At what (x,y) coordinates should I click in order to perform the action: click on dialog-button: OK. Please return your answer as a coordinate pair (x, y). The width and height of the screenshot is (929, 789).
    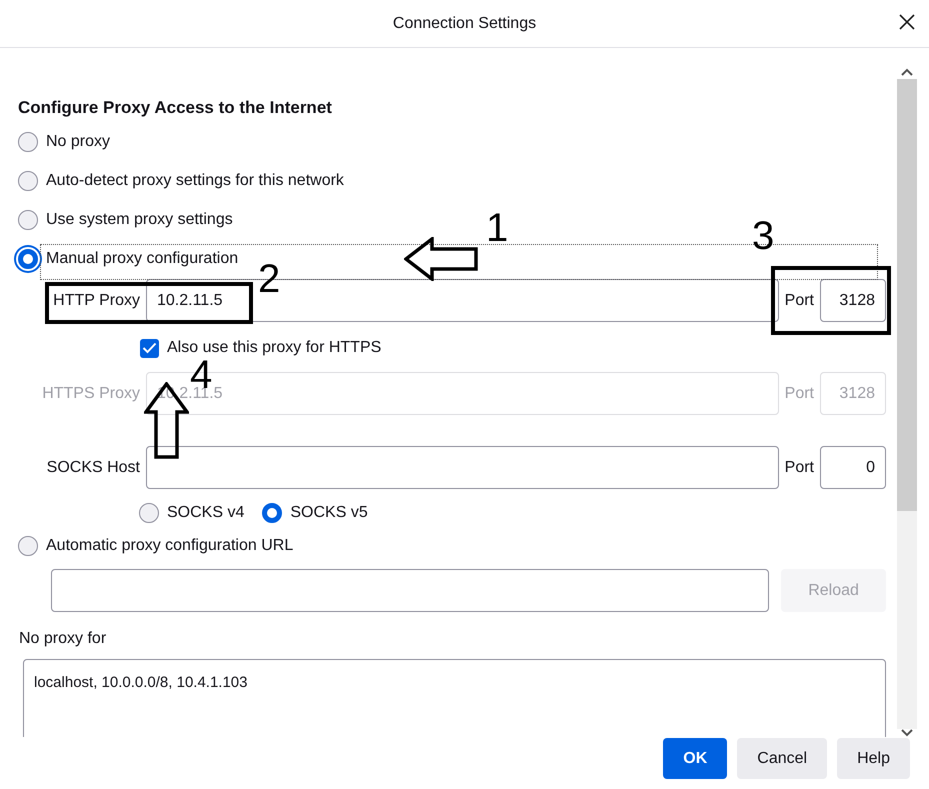
    Looking at the image, I should click on (695, 758).